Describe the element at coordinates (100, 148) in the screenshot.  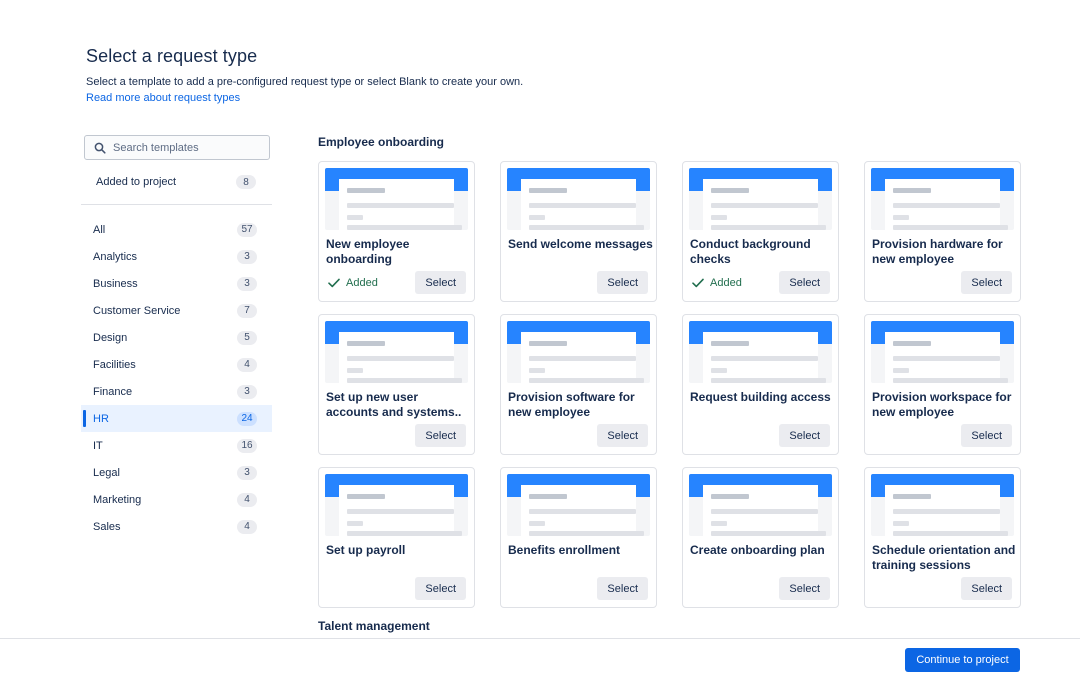
I see `search-icon` at that location.